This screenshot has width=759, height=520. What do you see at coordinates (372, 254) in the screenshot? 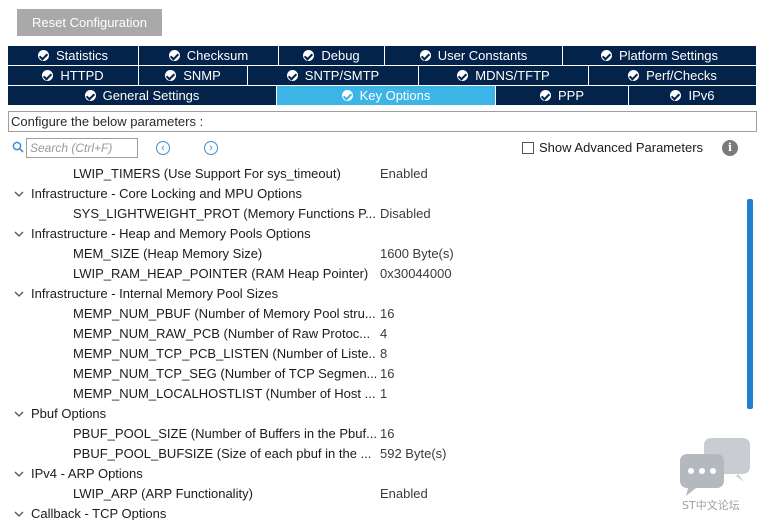
I see `tree-param-row: MEM_SIZE (Heap Memory Size) 1600 Byte(s)` at bounding box center [372, 254].